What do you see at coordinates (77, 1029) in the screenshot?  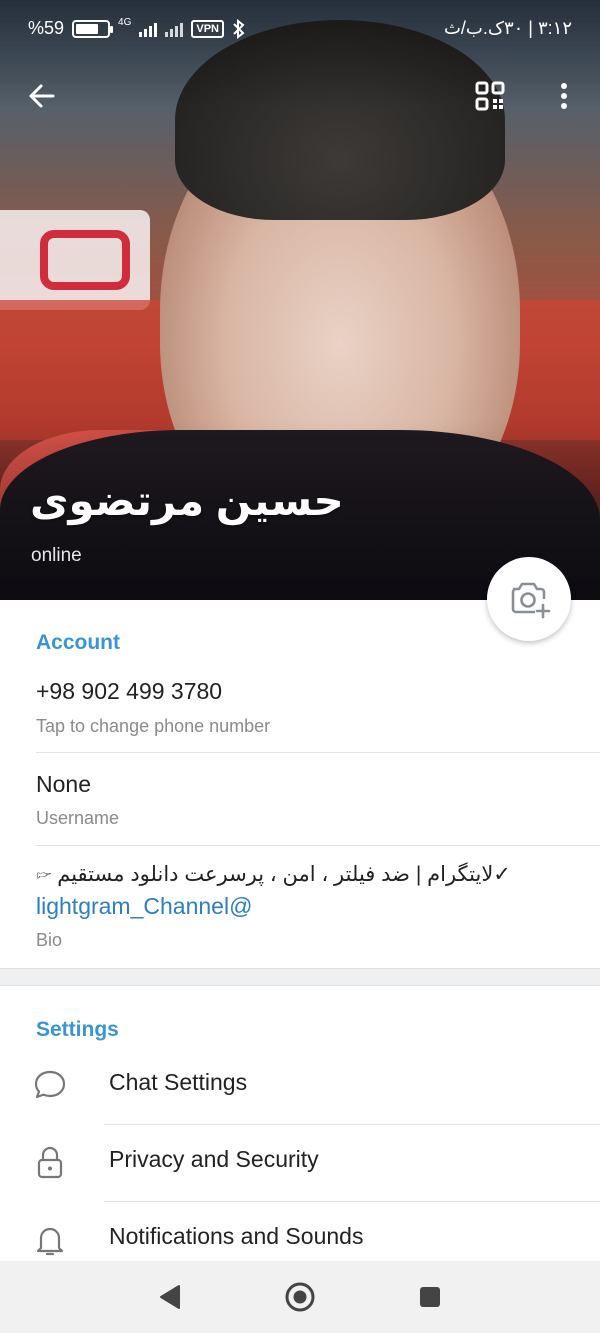 I see `settings-section-title: Settings` at bounding box center [77, 1029].